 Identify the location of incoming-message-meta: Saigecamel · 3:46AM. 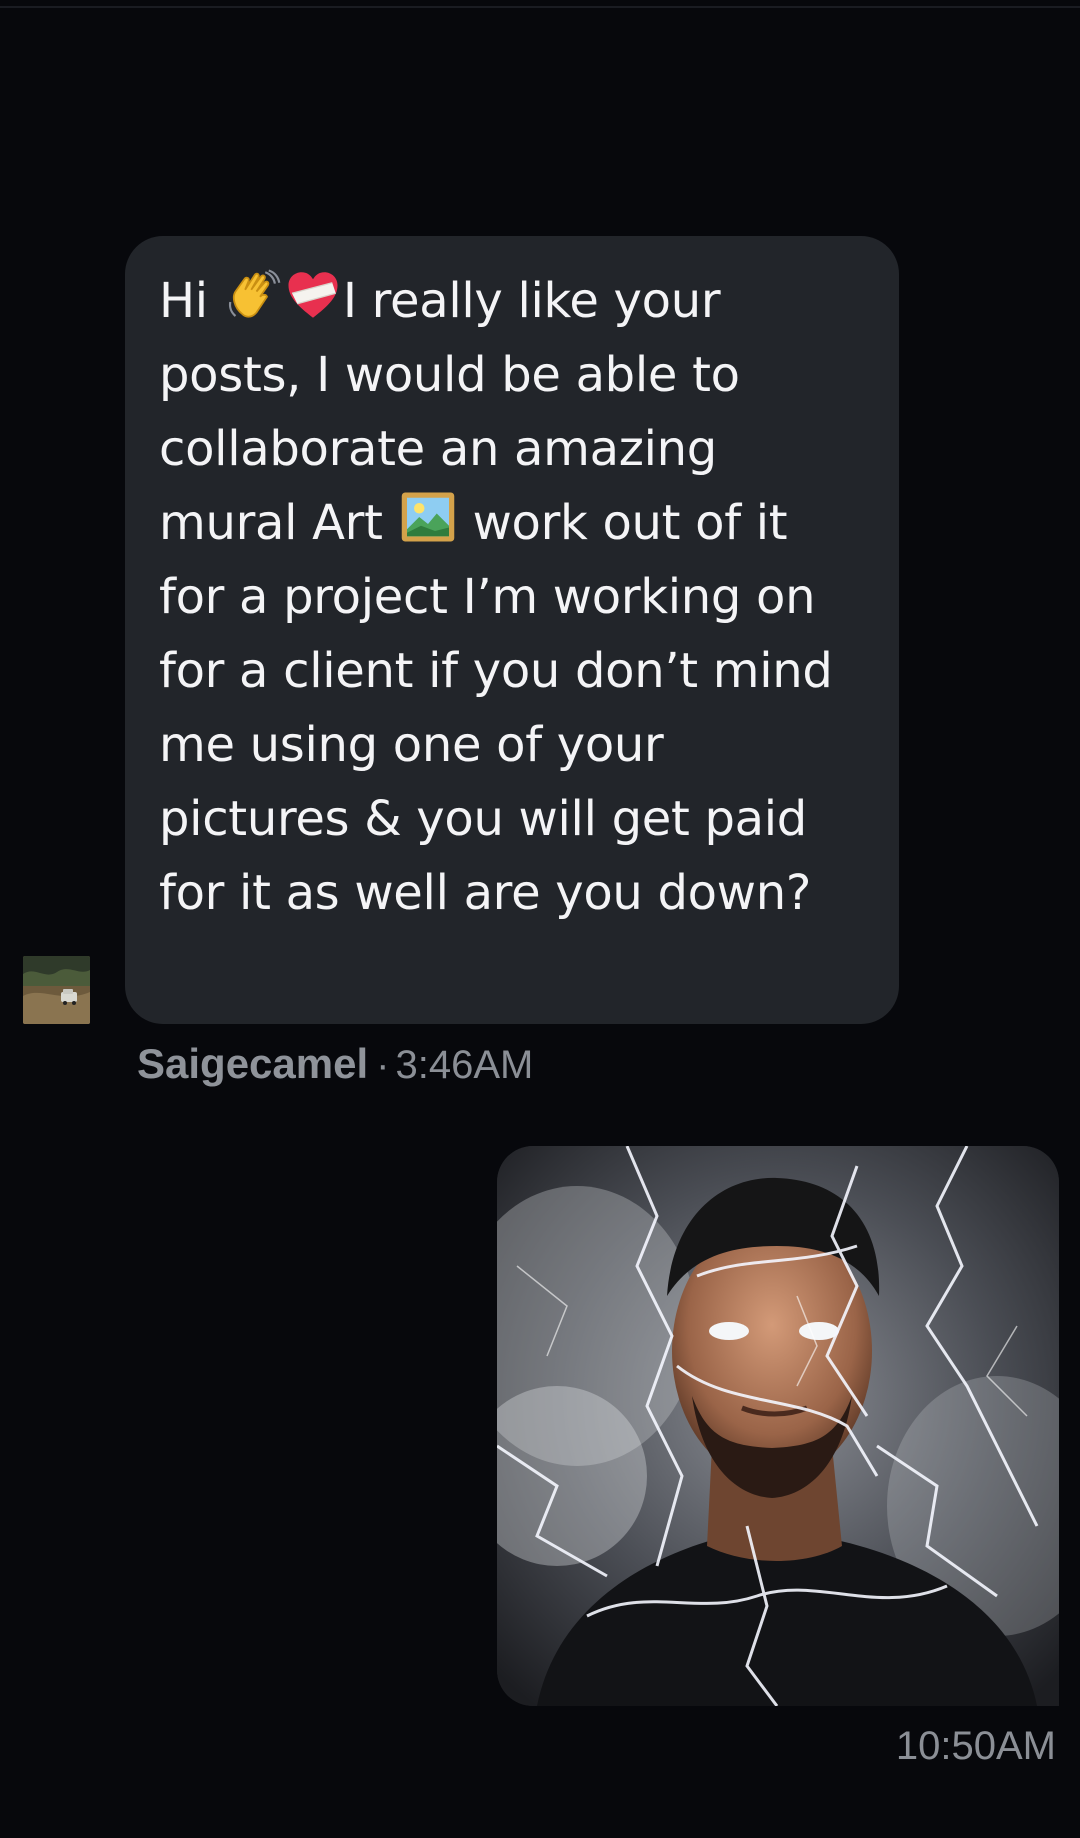
(335, 1065).